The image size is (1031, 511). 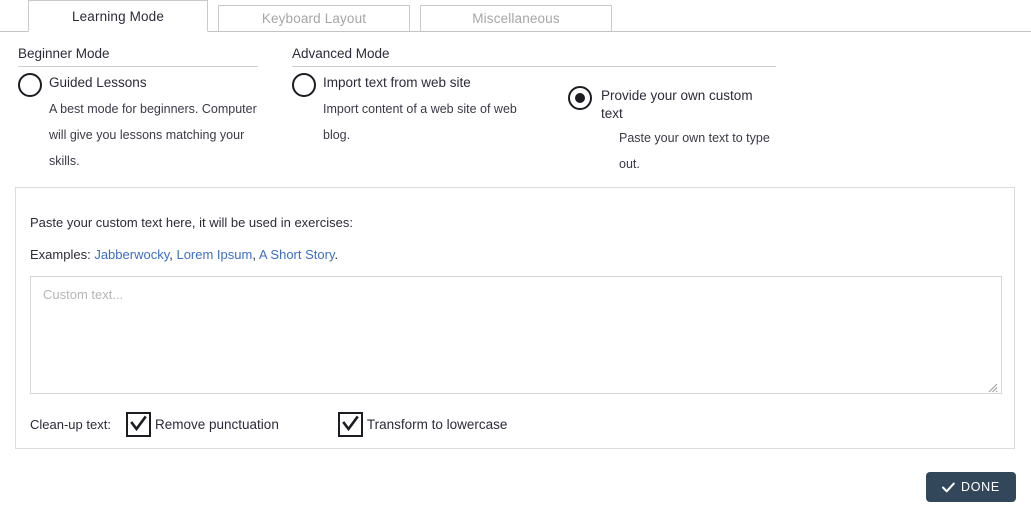 What do you see at coordinates (437, 424) in the screenshot?
I see `checkbox-label: Transform to lowercase` at bounding box center [437, 424].